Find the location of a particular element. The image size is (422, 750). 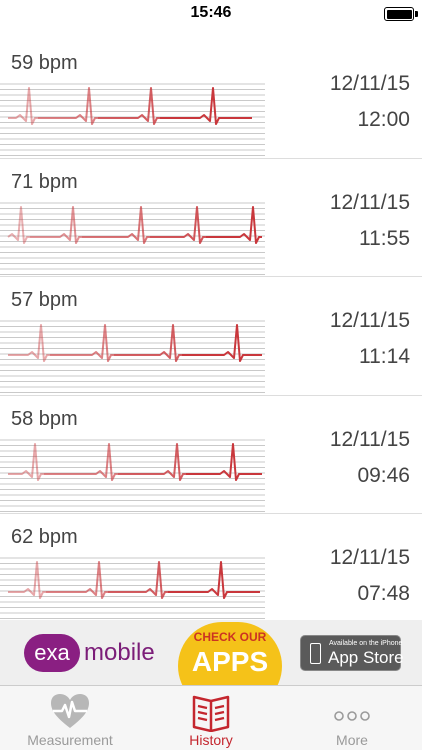

bpm-value: 62 bpm is located at coordinates (44, 537).